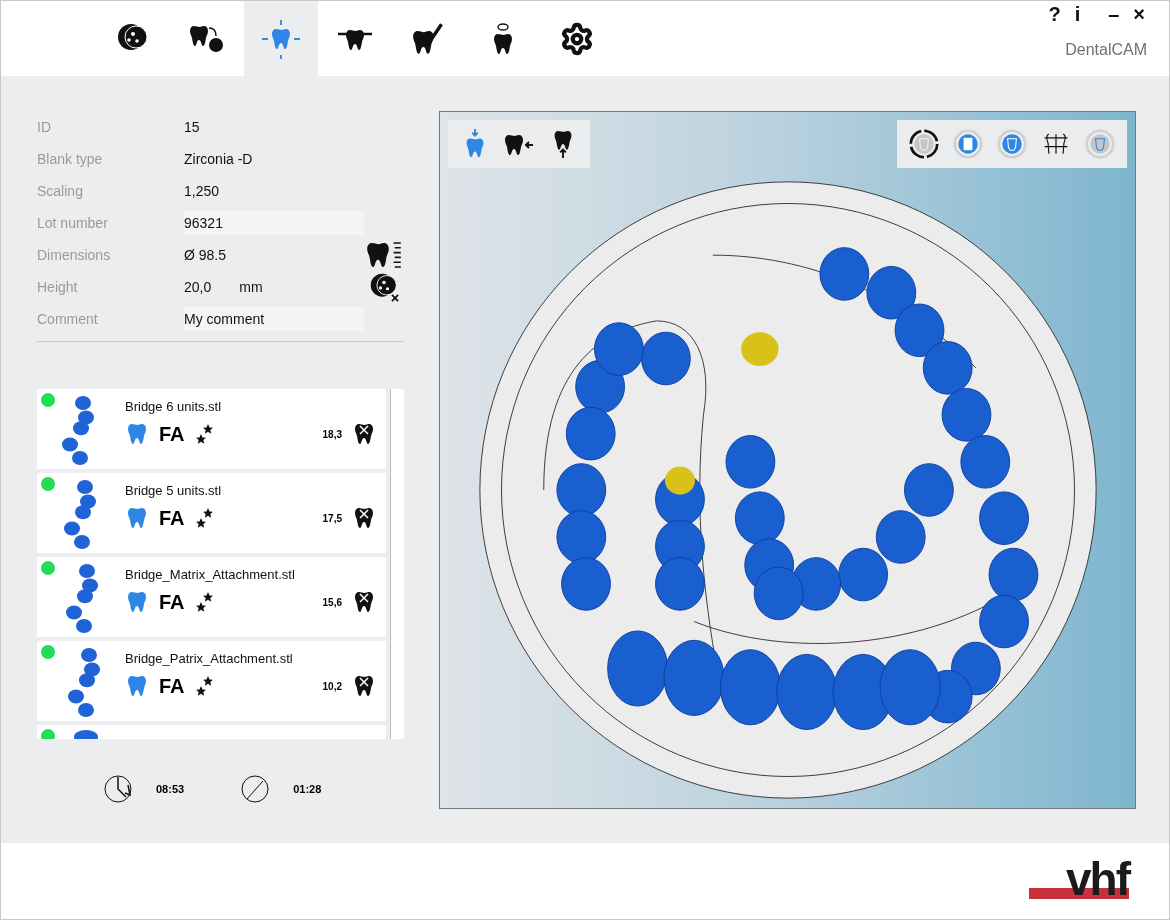 This screenshot has width=1170, height=920. I want to click on input-field: 96321, so click(274, 223).